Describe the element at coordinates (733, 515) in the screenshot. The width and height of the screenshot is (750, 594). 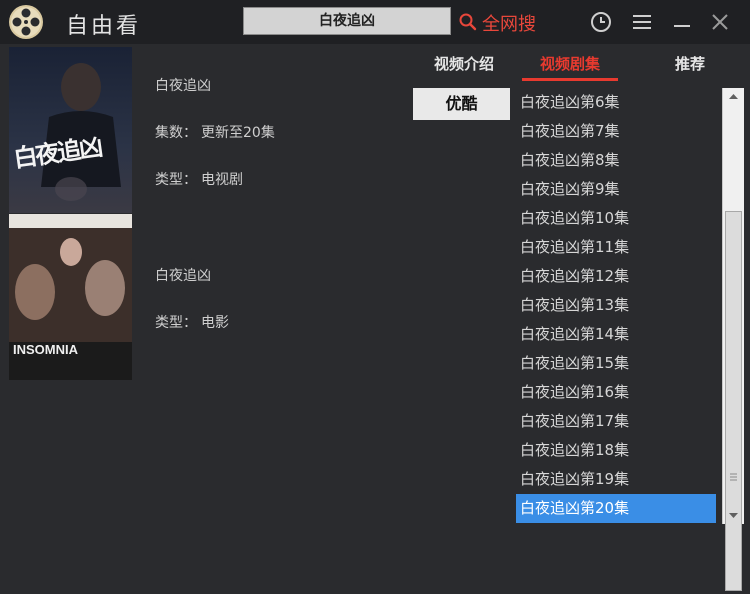
I see `scroll-down-icon` at that location.